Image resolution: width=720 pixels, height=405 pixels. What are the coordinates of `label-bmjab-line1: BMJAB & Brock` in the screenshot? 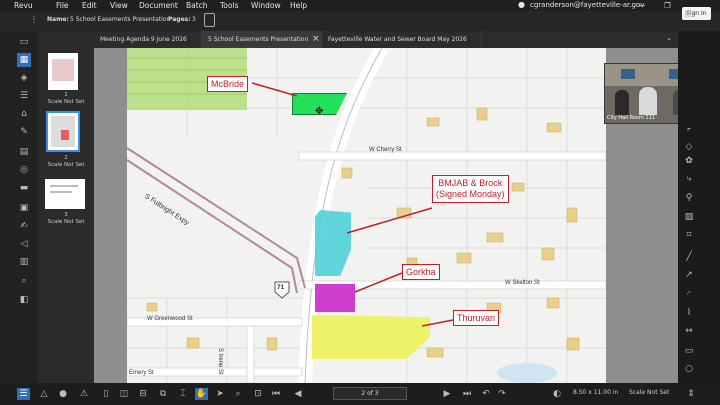 It's located at (470, 183).